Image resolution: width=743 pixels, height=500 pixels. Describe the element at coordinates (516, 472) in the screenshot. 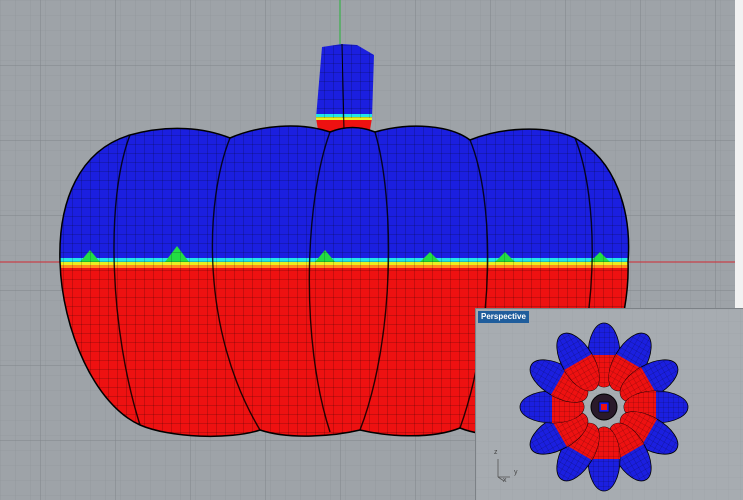

I see `axis-label-y: y` at that location.